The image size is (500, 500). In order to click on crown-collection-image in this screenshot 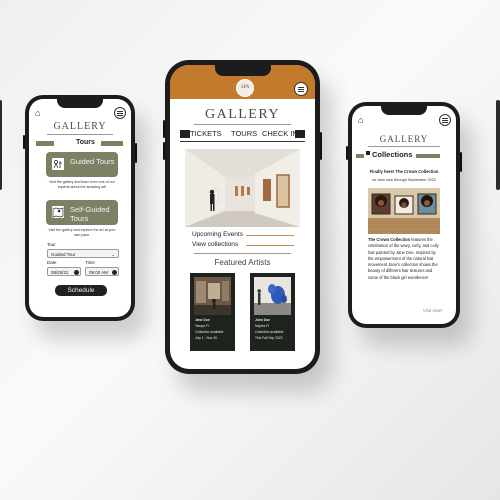, I will do `click(404, 211)`.